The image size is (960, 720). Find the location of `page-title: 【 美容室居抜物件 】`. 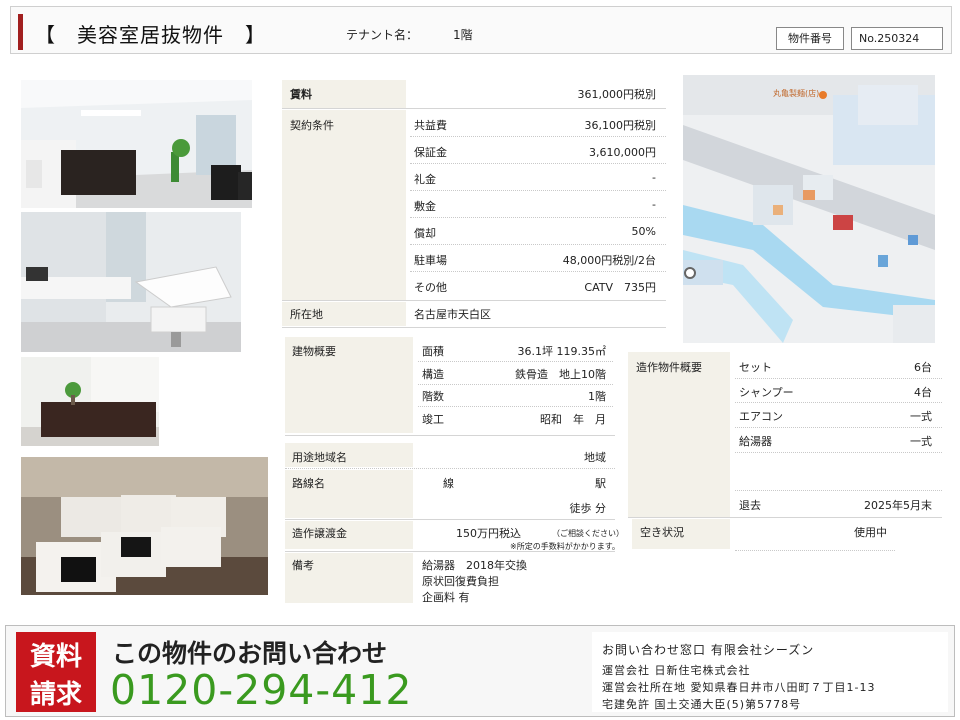

page-title: 【 美容室居抜物件 】 is located at coordinates (150, 35).